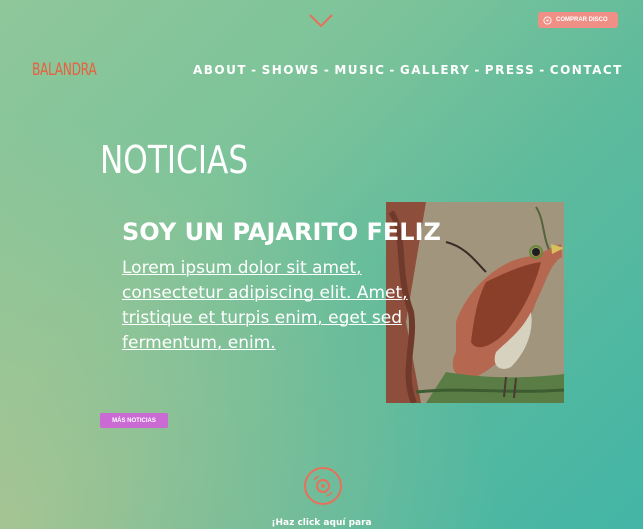 Image resolution: width=643 pixels, height=529 pixels. Describe the element at coordinates (321, 21) in the screenshot. I see `chevron-down-icon` at that location.